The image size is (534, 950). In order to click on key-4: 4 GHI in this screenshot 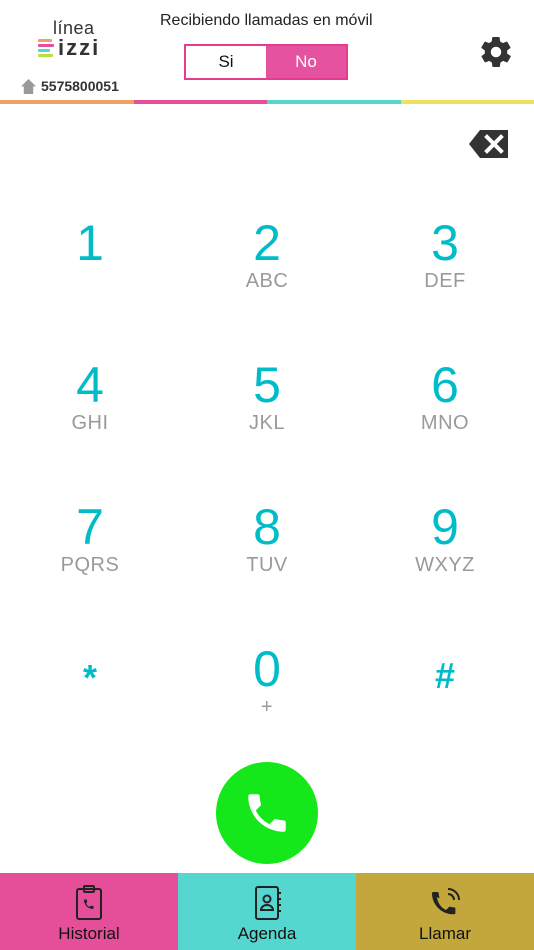, I will do `click(90, 420)`.